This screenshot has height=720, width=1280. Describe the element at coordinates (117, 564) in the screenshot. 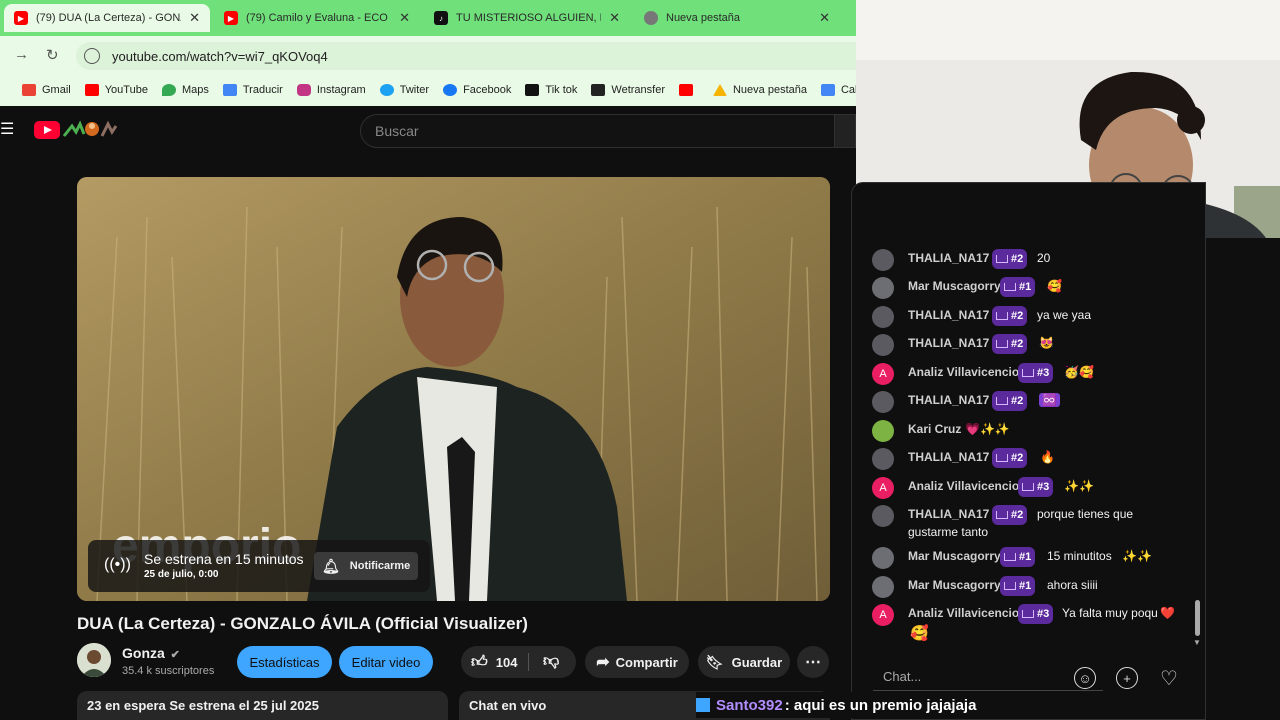

I see `live-broadcast-icon: ((•))` at that location.